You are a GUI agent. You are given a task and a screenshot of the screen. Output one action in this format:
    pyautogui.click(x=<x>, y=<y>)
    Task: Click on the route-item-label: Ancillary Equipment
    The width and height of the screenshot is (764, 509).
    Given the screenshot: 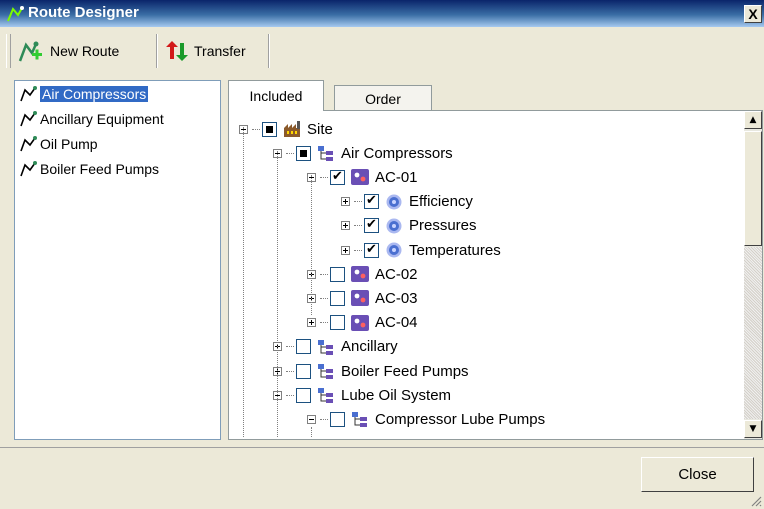 What is the action you would take?
    pyautogui.click(x=102, y=118)
    